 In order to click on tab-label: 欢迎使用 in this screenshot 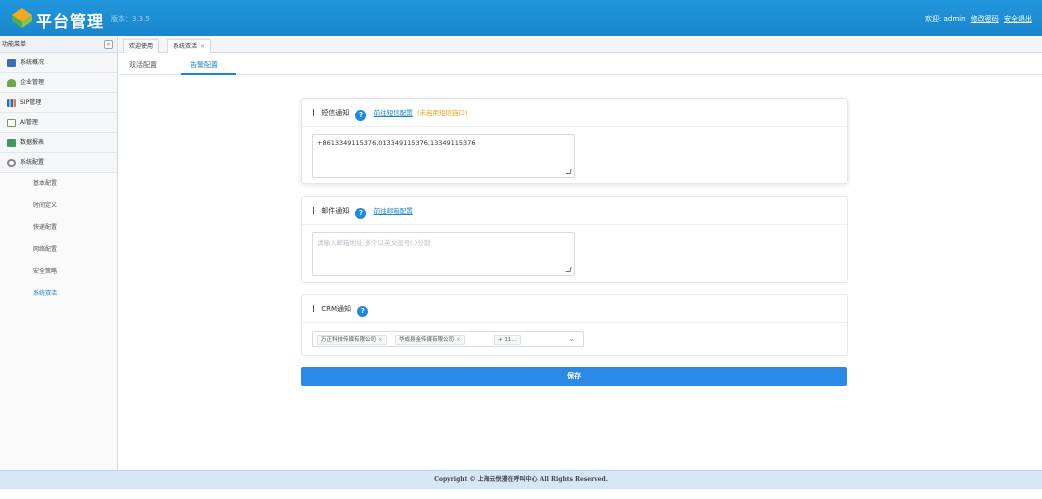, I will do `click(141, 46)`.